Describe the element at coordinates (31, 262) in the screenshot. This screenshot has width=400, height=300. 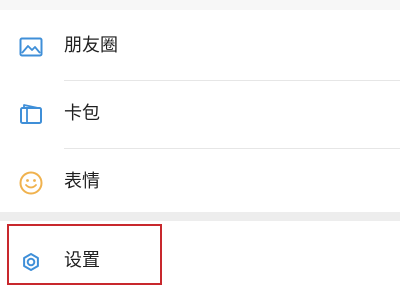
I see `gear-icon` at that location.